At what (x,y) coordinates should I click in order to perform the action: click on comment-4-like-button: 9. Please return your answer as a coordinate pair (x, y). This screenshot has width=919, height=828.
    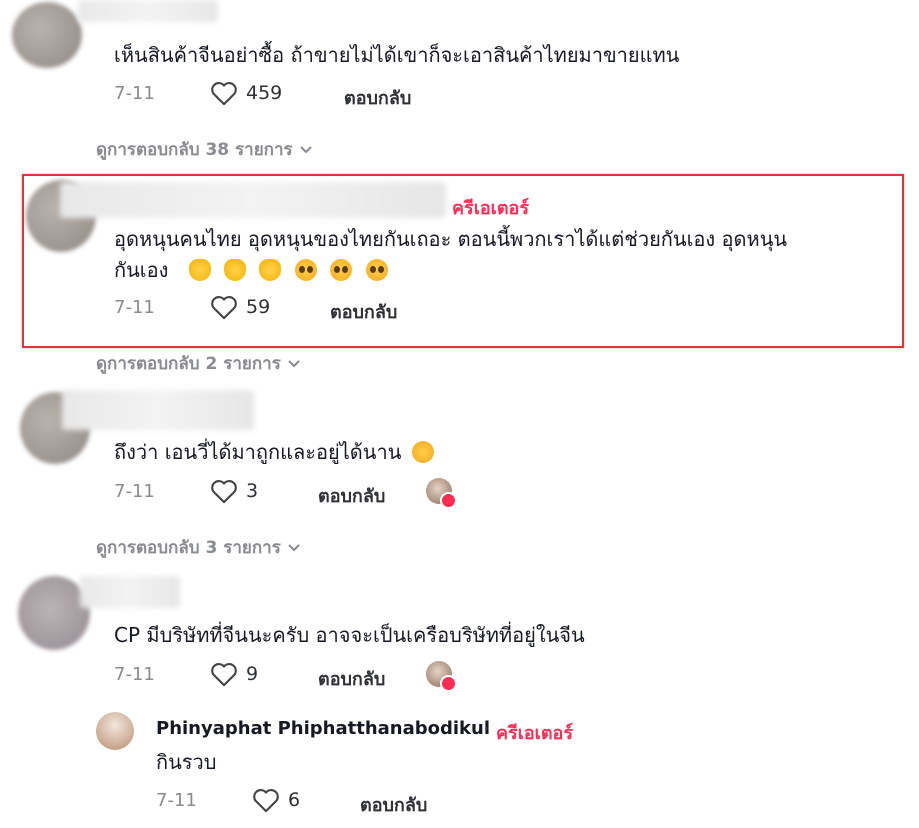
    Looking at the image, I should click on (234, 674).